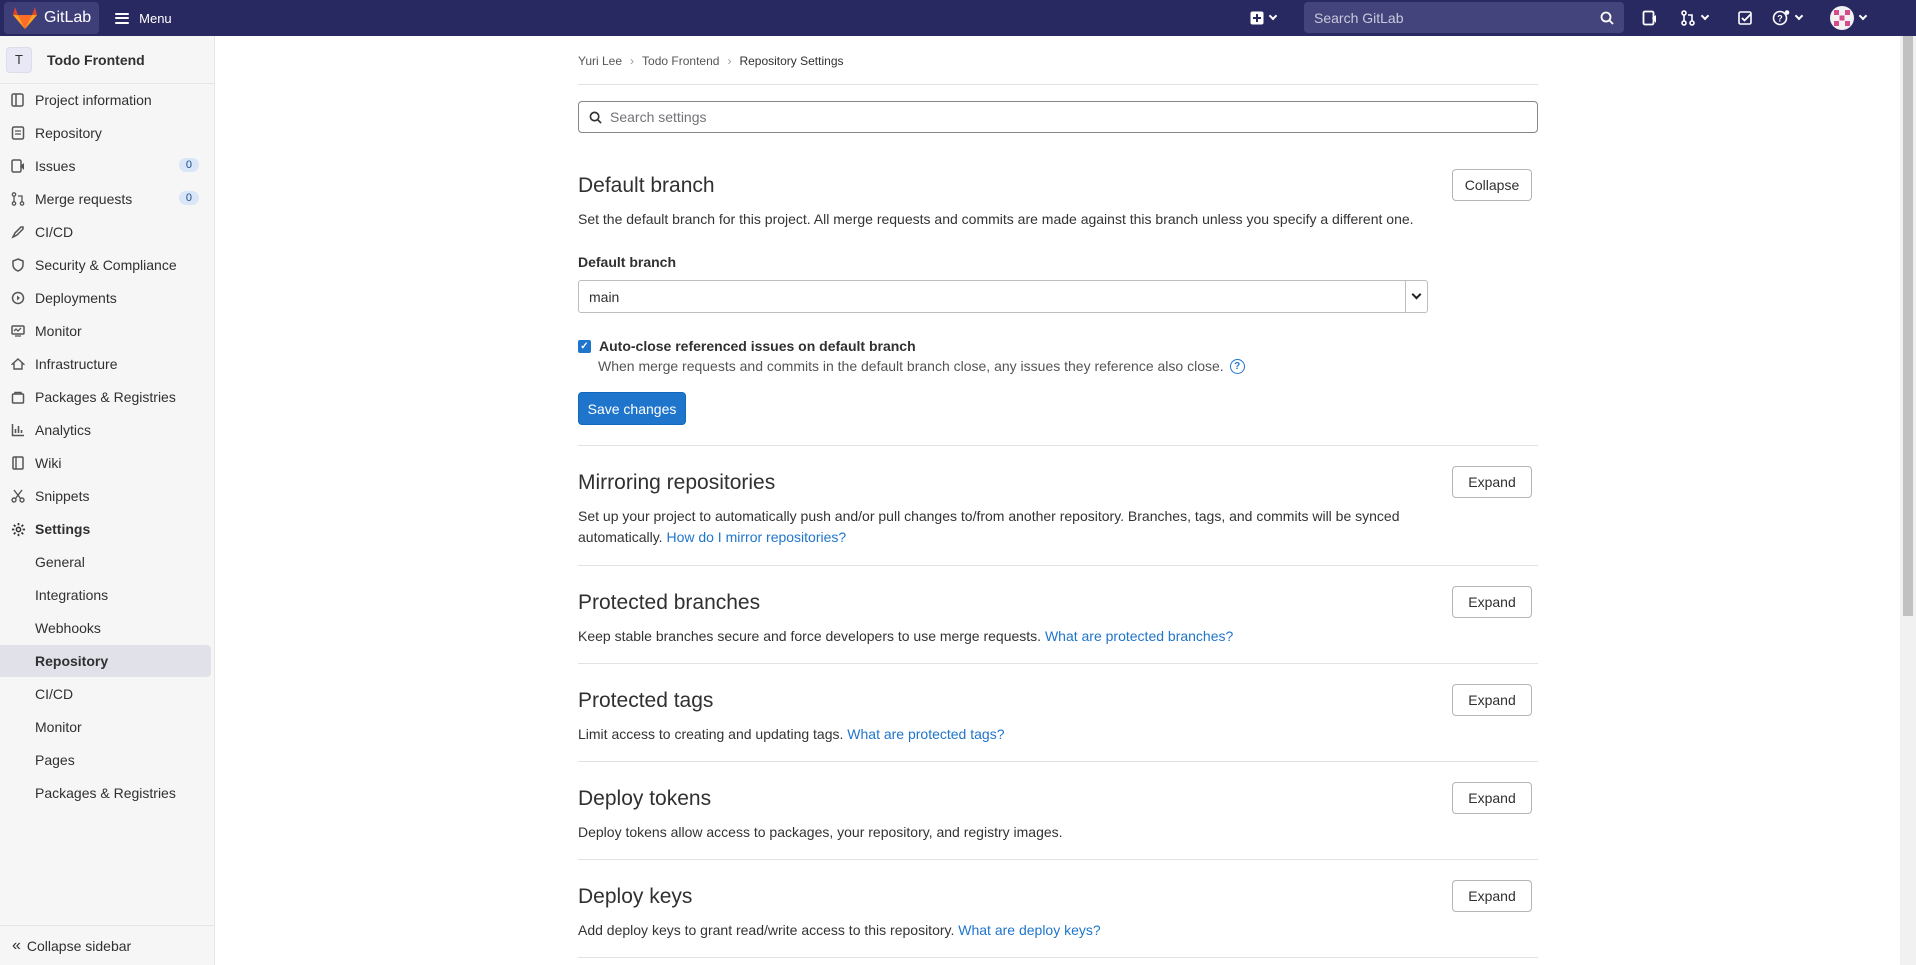 The height and width of the screenshot is (965, 1916). Describe the element at coordinates (155, 18) in the screenshot. I see `menu-label: Menu` at that location.